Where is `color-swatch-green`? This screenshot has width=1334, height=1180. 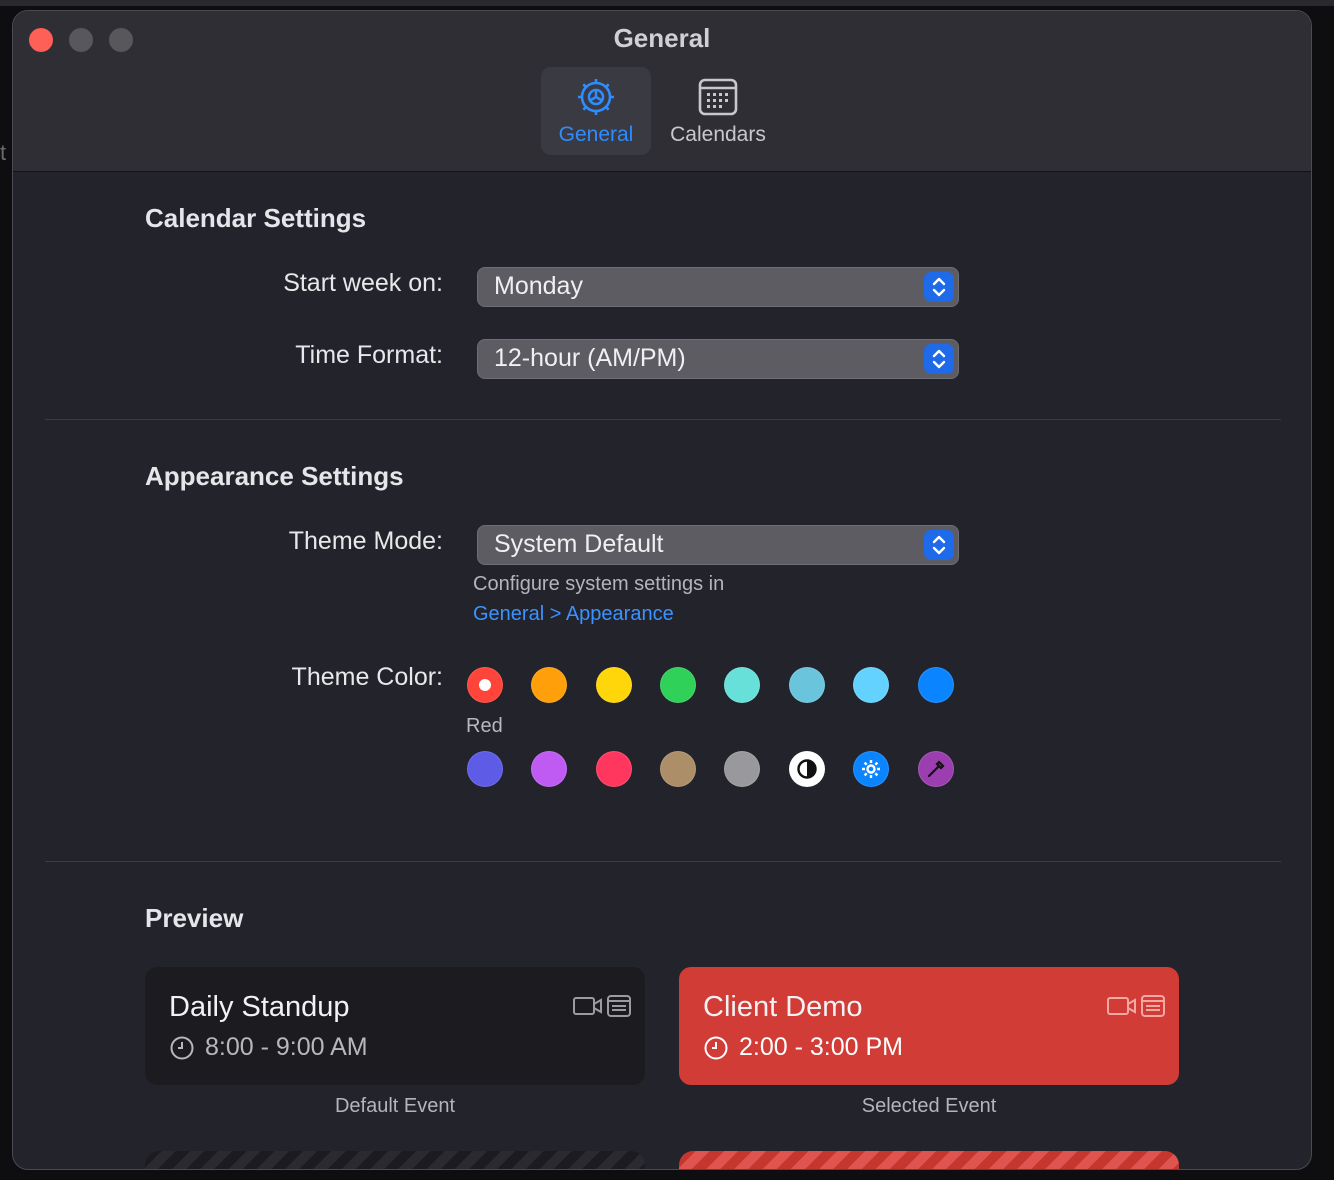 color-swatch-green is located at coordinates (678, 685).